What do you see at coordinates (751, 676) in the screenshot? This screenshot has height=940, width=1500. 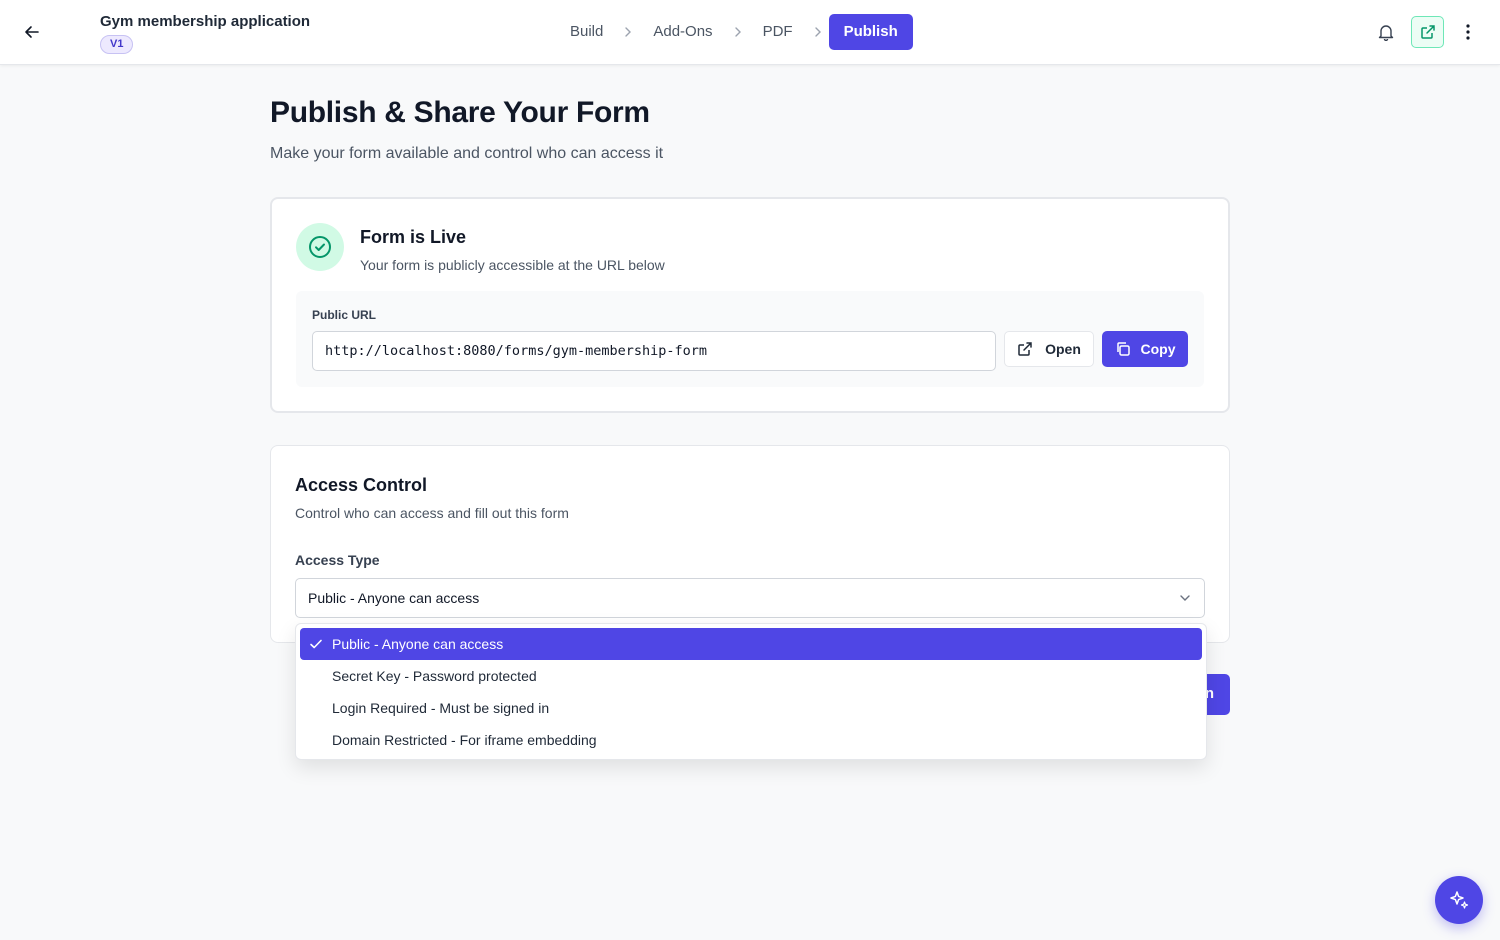 I see `option-secret-key: Secret Key - Password protected` at bounding box center [751, 676].